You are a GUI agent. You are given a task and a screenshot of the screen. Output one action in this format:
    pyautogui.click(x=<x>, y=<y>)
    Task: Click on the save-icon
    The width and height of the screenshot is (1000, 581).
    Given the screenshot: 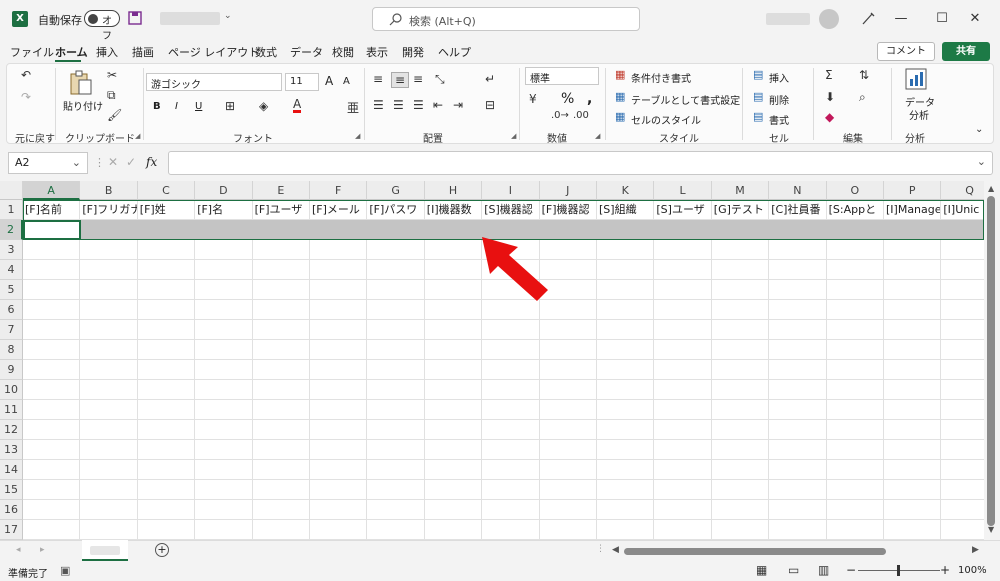 What is the action you would take?
    pyautogui.click(x=135, y=18)
    